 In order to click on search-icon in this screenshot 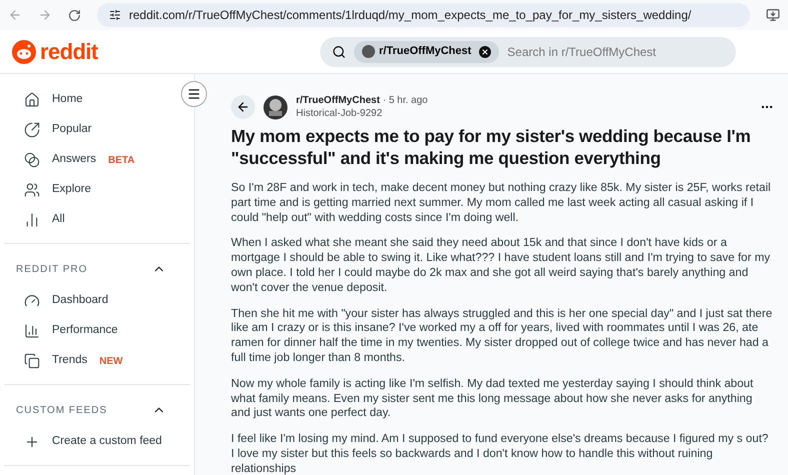, I will do `click(339, 51)`.